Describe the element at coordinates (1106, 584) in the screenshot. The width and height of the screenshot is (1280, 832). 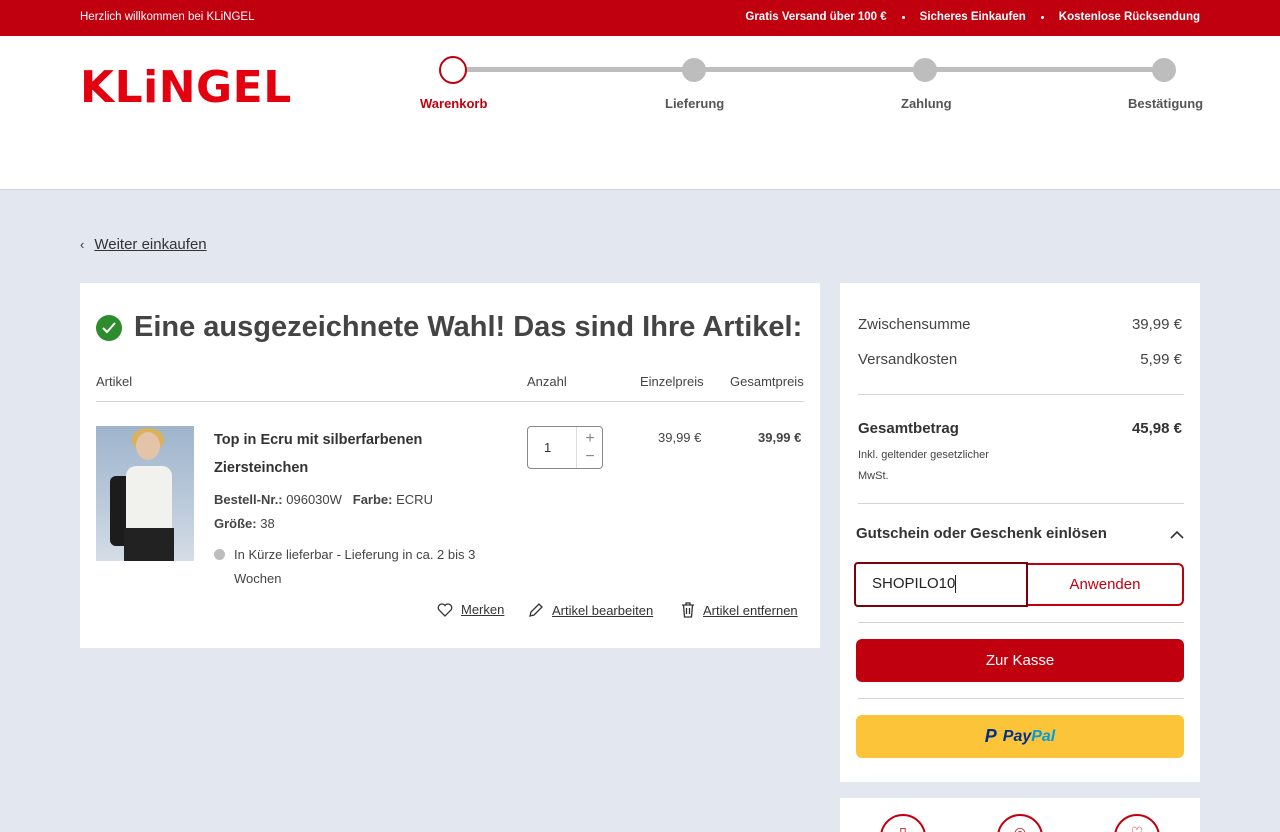
I see `apply-voucher-button: Anwenden` at that location.